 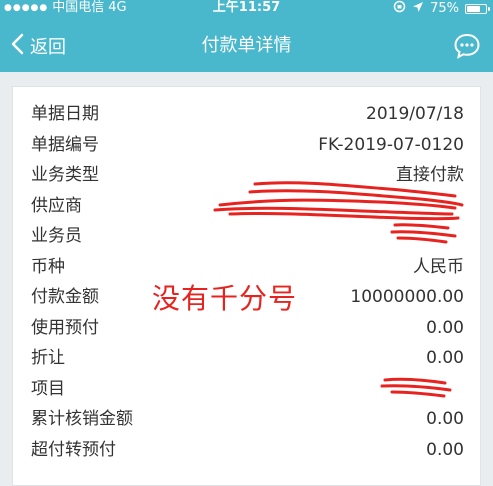 I want to click on row-project: 项目, so click(x=247, y=389).